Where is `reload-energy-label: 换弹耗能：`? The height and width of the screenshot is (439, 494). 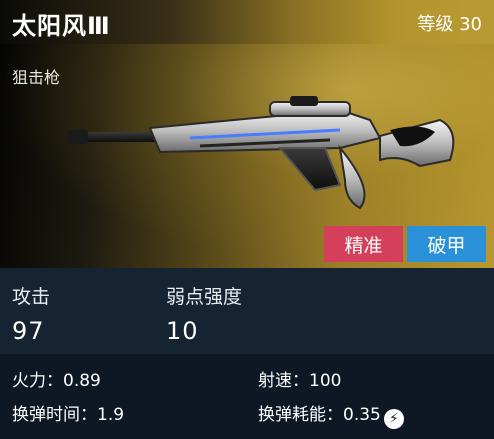
reload-energy-label: 换弹耗能： is located at coordinates (300, 415).